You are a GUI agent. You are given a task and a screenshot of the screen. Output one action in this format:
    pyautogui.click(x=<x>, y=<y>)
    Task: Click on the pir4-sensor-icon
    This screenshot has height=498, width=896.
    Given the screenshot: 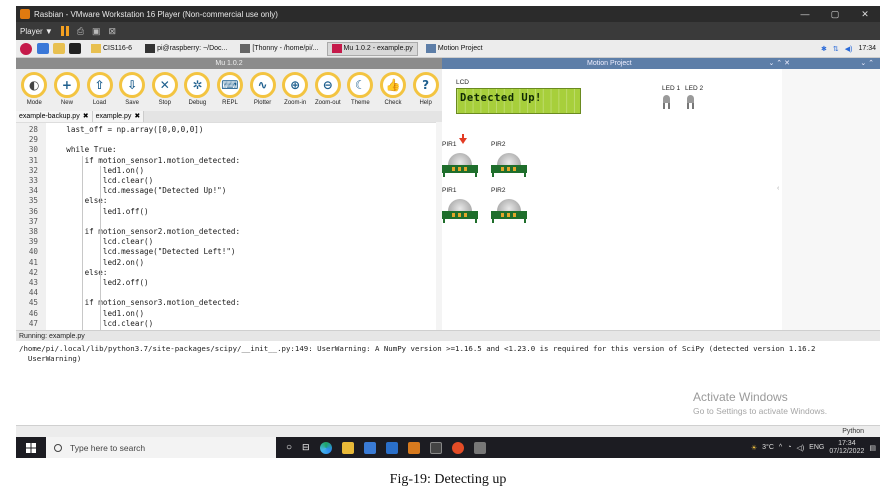 What is the action you would take?
    pyautogui.click(x=509, y=211)
    